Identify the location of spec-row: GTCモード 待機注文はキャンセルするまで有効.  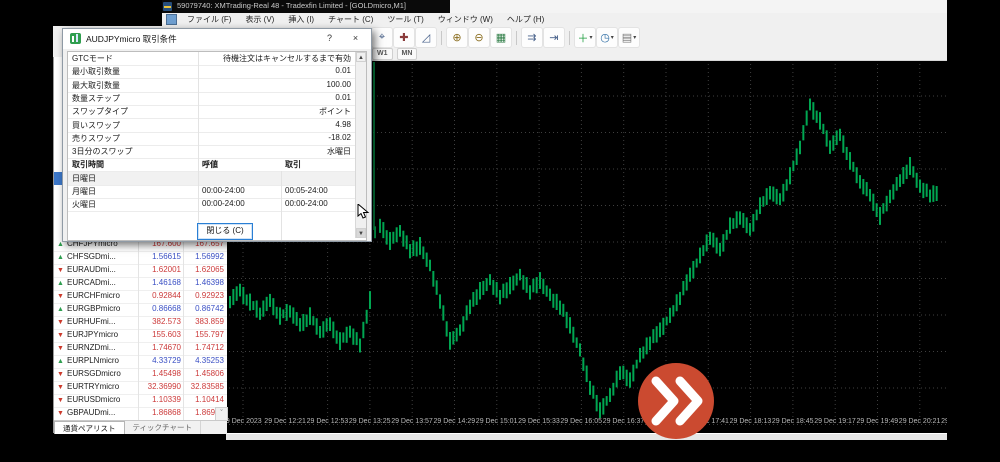
(211, 59).